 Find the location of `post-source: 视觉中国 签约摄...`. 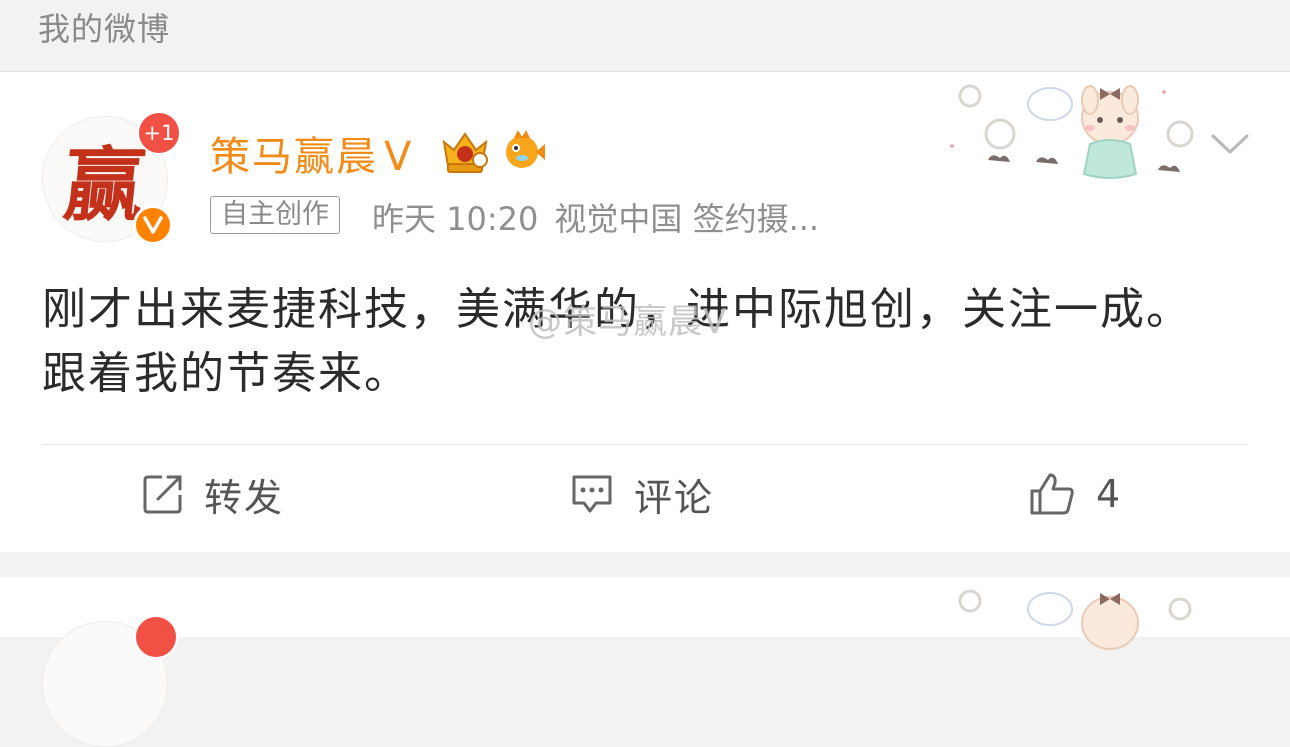

post-source: 视觉中国 签约摄... is located at coordinates (687, 219).